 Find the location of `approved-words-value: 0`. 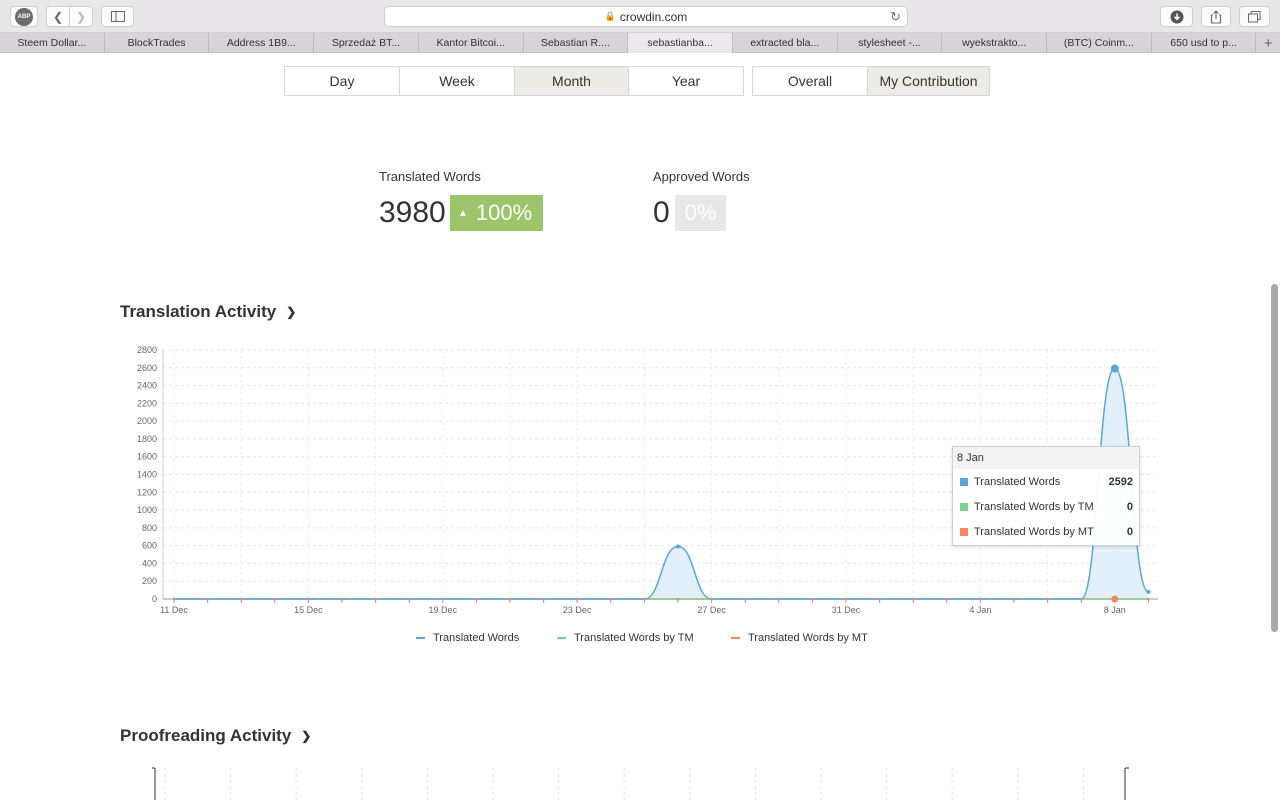

approved-words-value: 0 is located at coordinates (661, 212).